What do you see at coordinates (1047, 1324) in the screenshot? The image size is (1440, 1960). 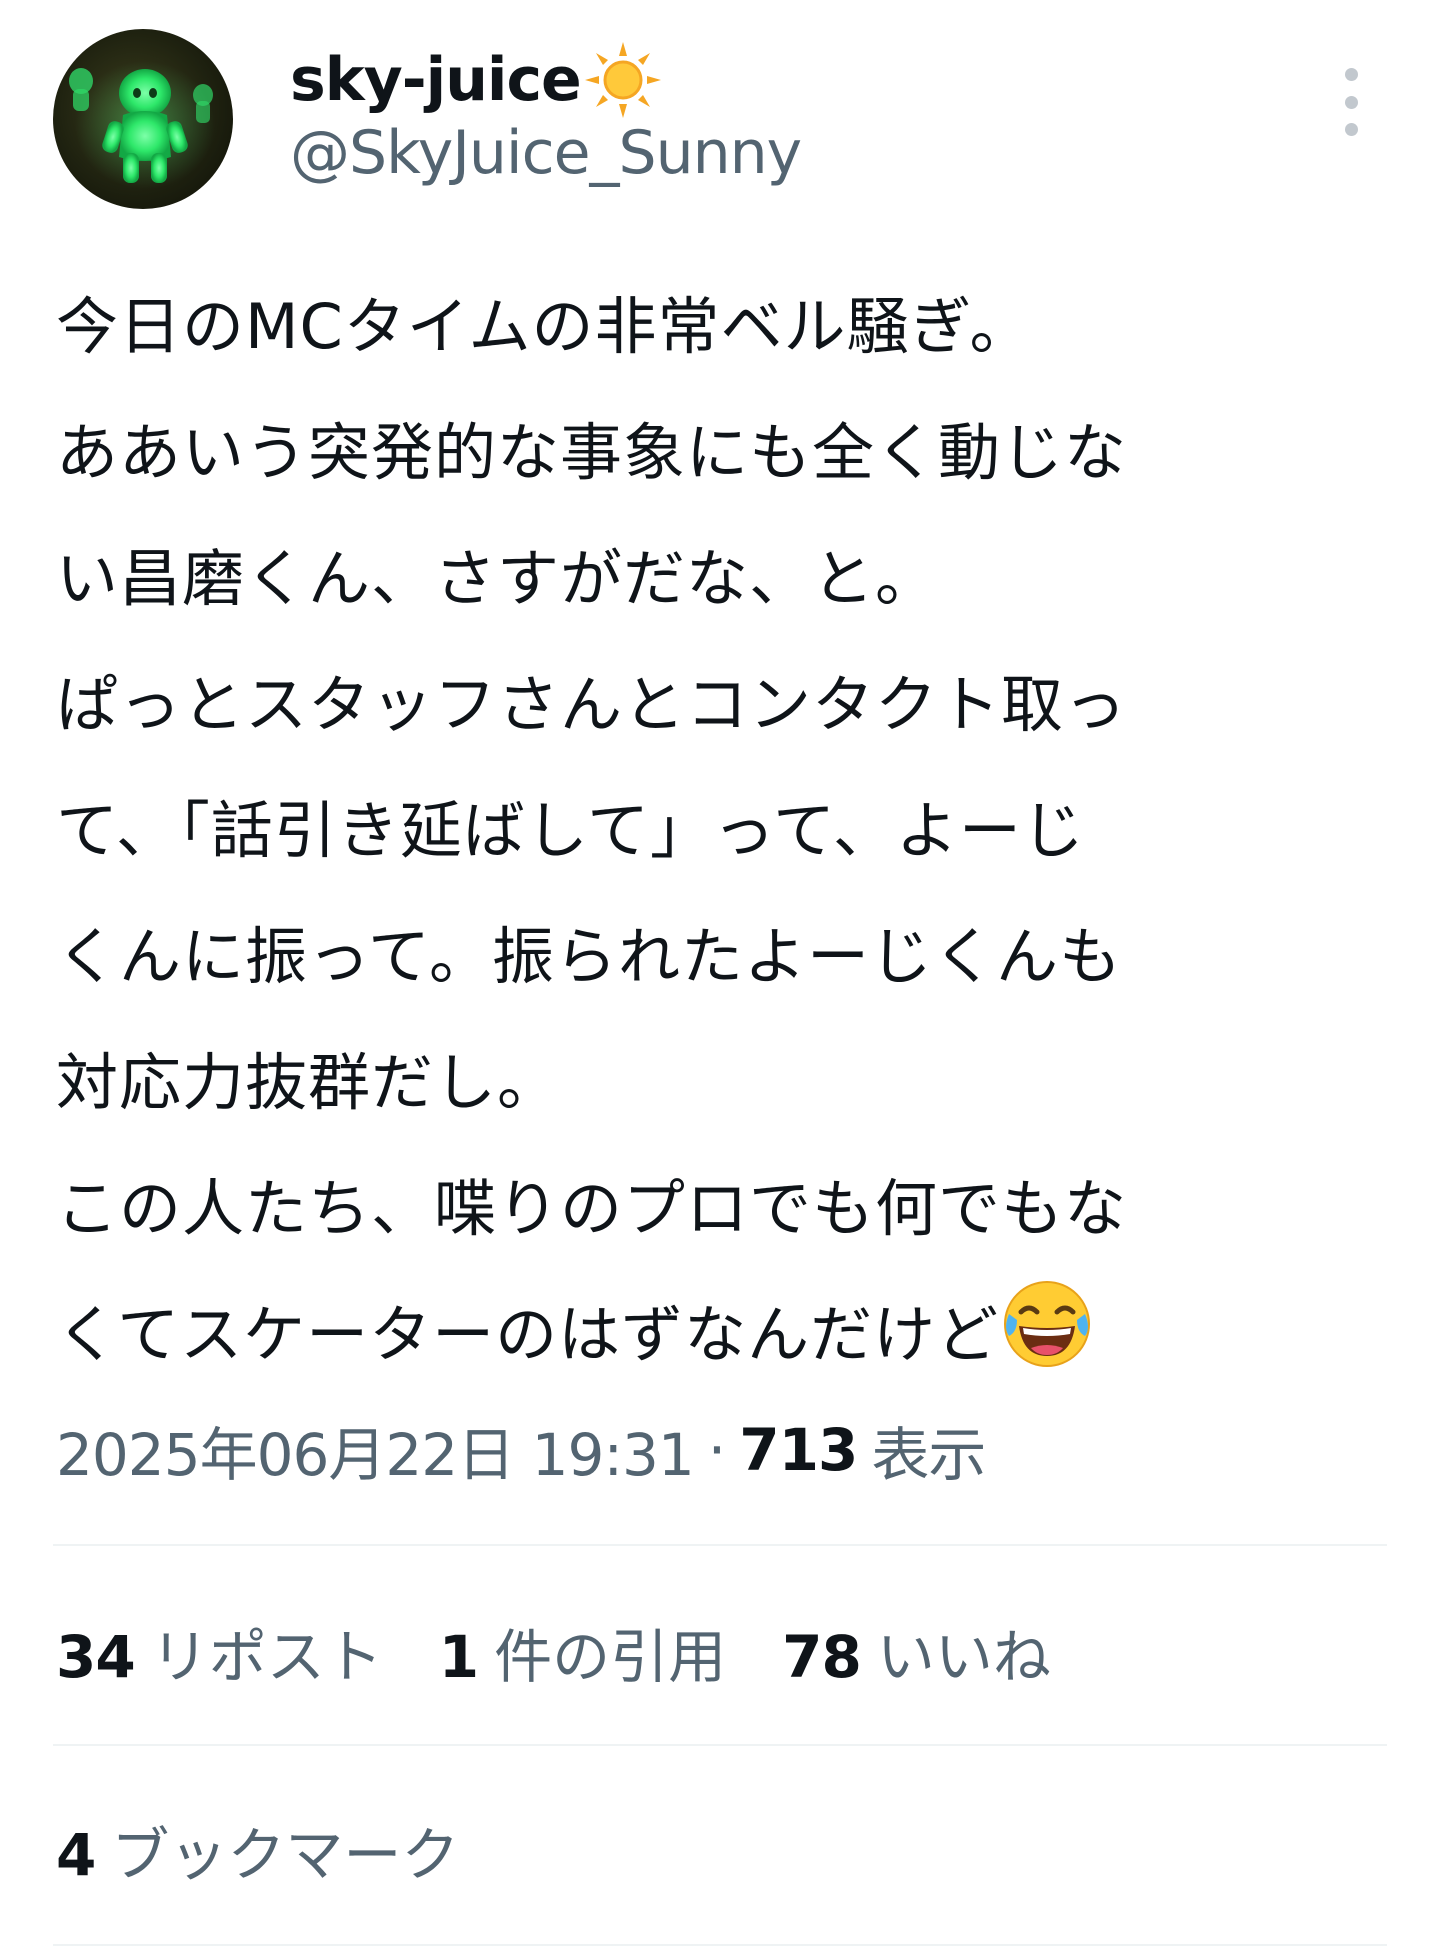 I see `face-with-tears-of-joy-icon` at bounding box center [1047, 1324].